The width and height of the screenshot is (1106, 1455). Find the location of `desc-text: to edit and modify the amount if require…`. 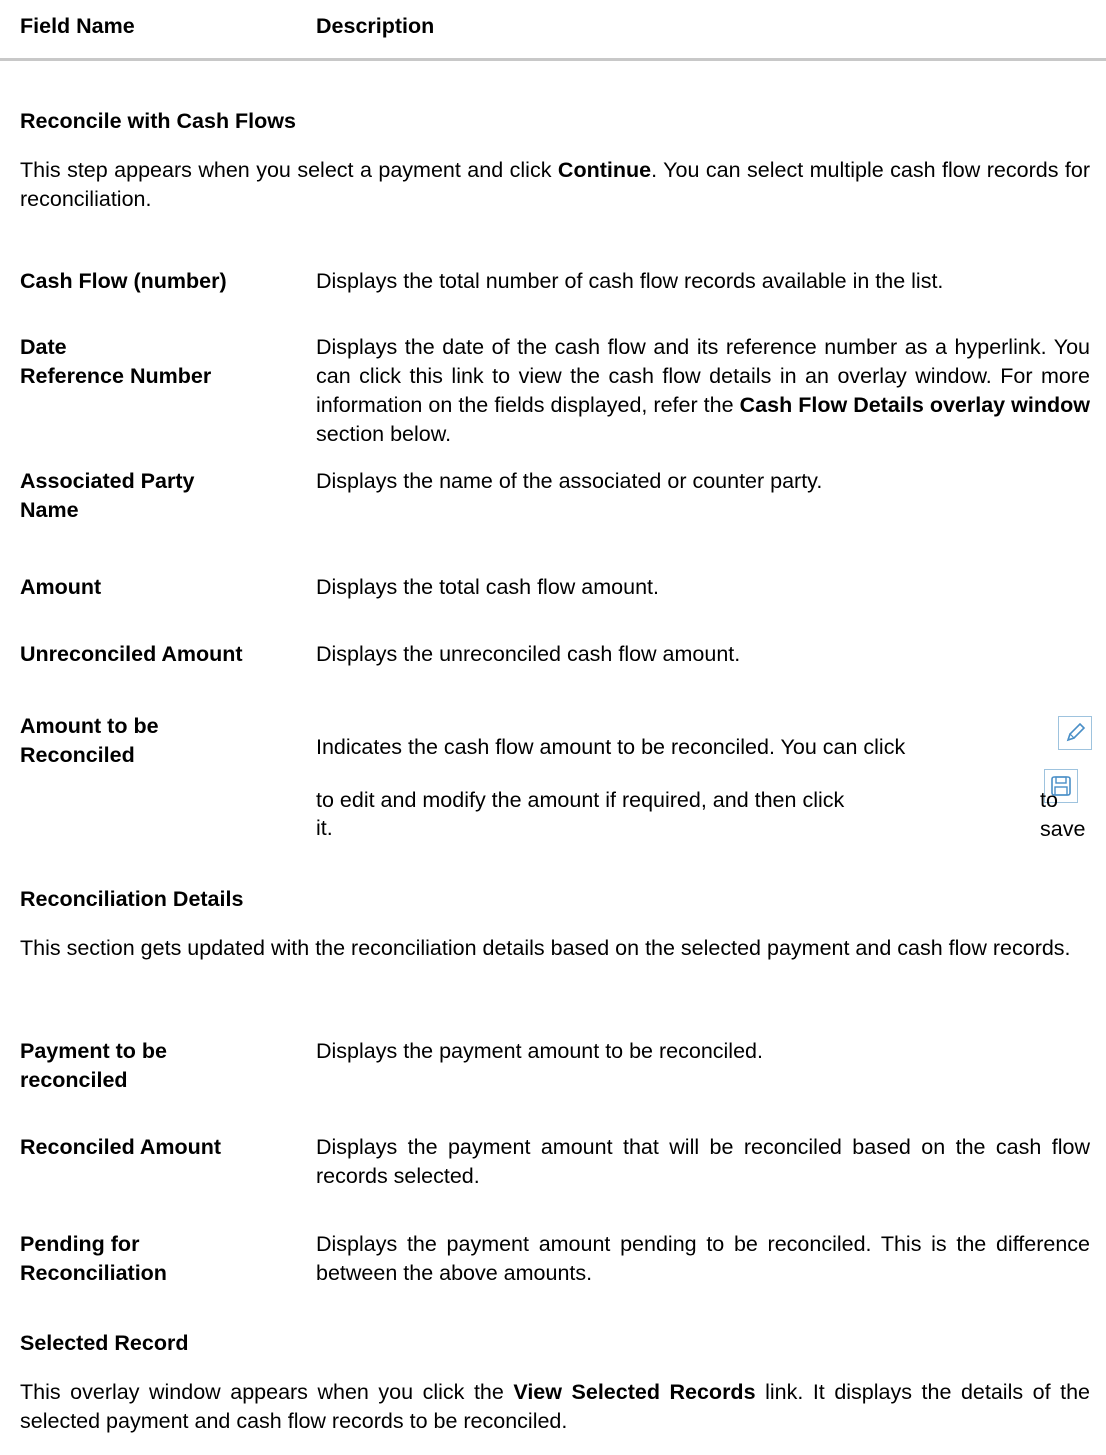

desc-text: to edit and modify the amount if require… is located at coordinates (580, 800).